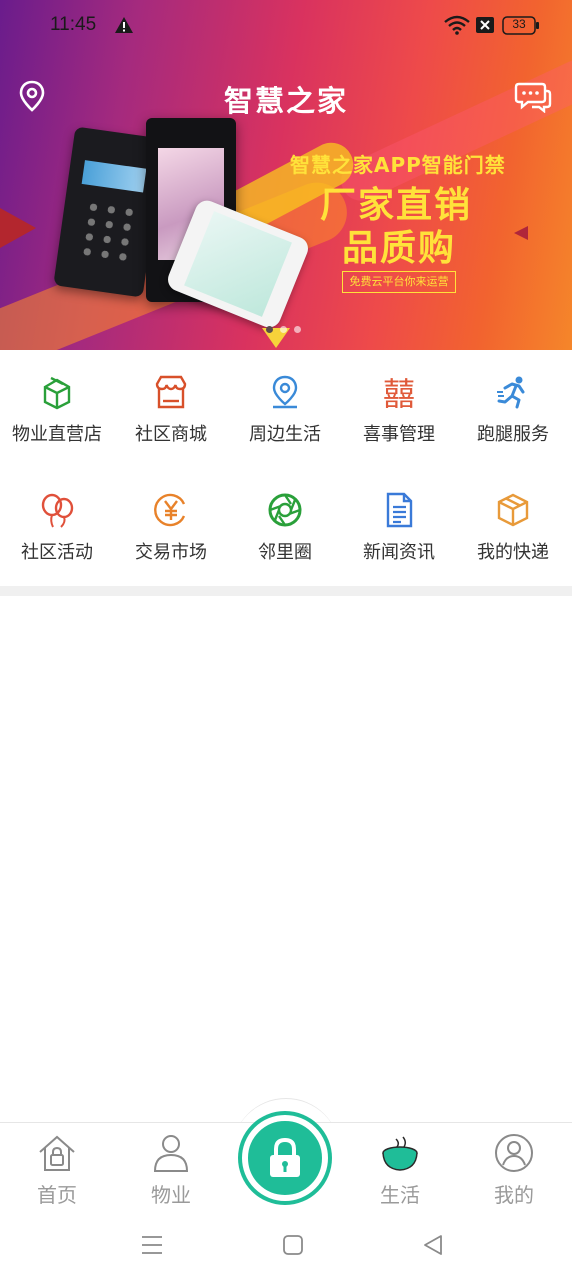  I want to click on balloons-icon, so click(57, 510).